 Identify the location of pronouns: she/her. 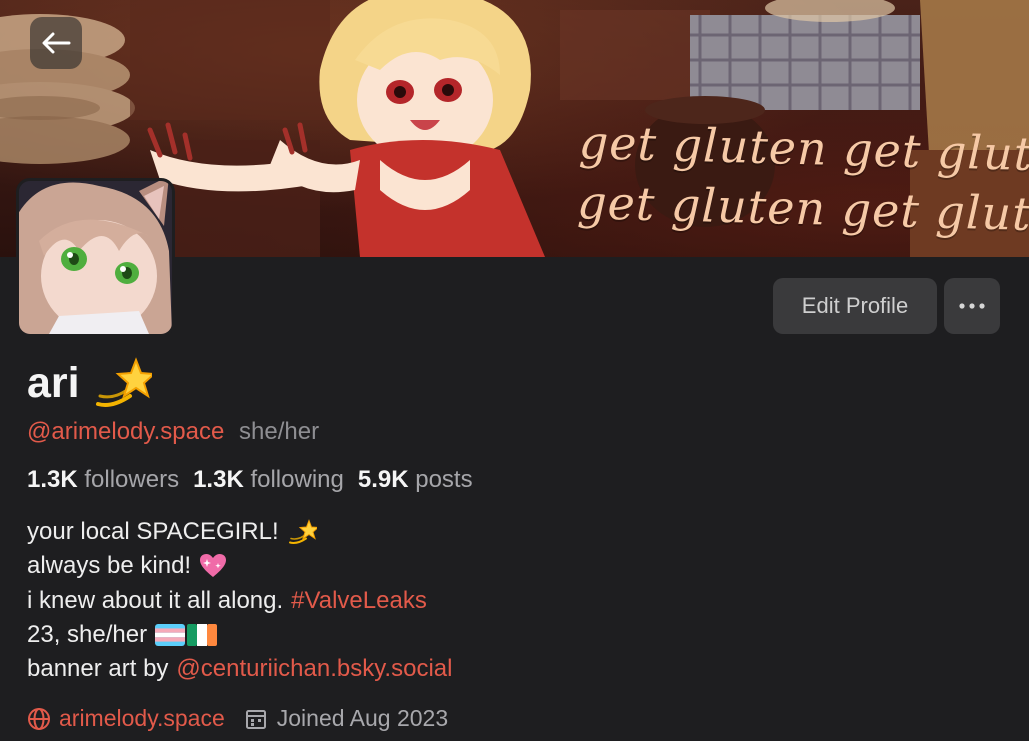
(279, 431).